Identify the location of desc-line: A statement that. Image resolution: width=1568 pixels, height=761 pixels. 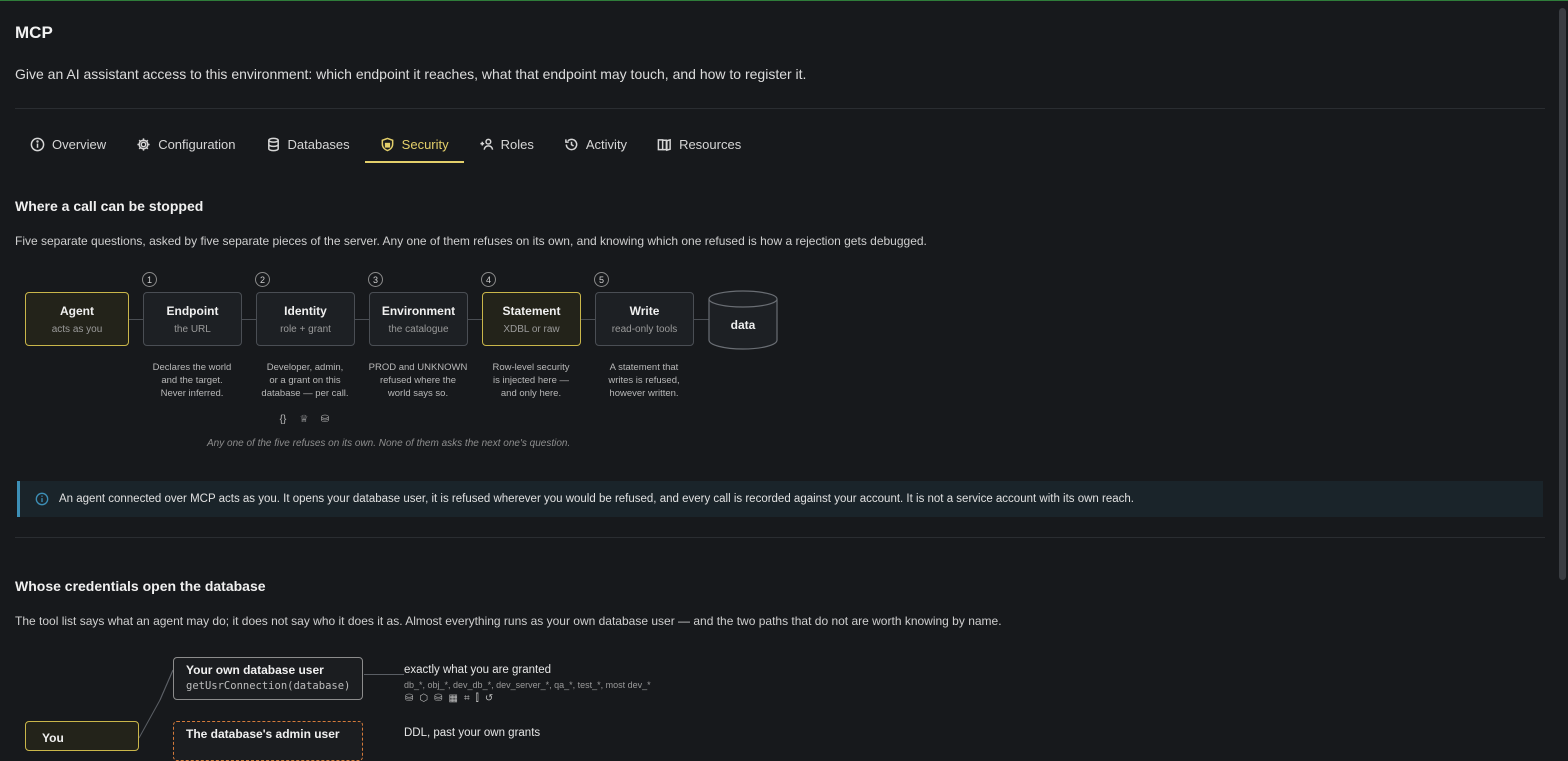
(644, 367).